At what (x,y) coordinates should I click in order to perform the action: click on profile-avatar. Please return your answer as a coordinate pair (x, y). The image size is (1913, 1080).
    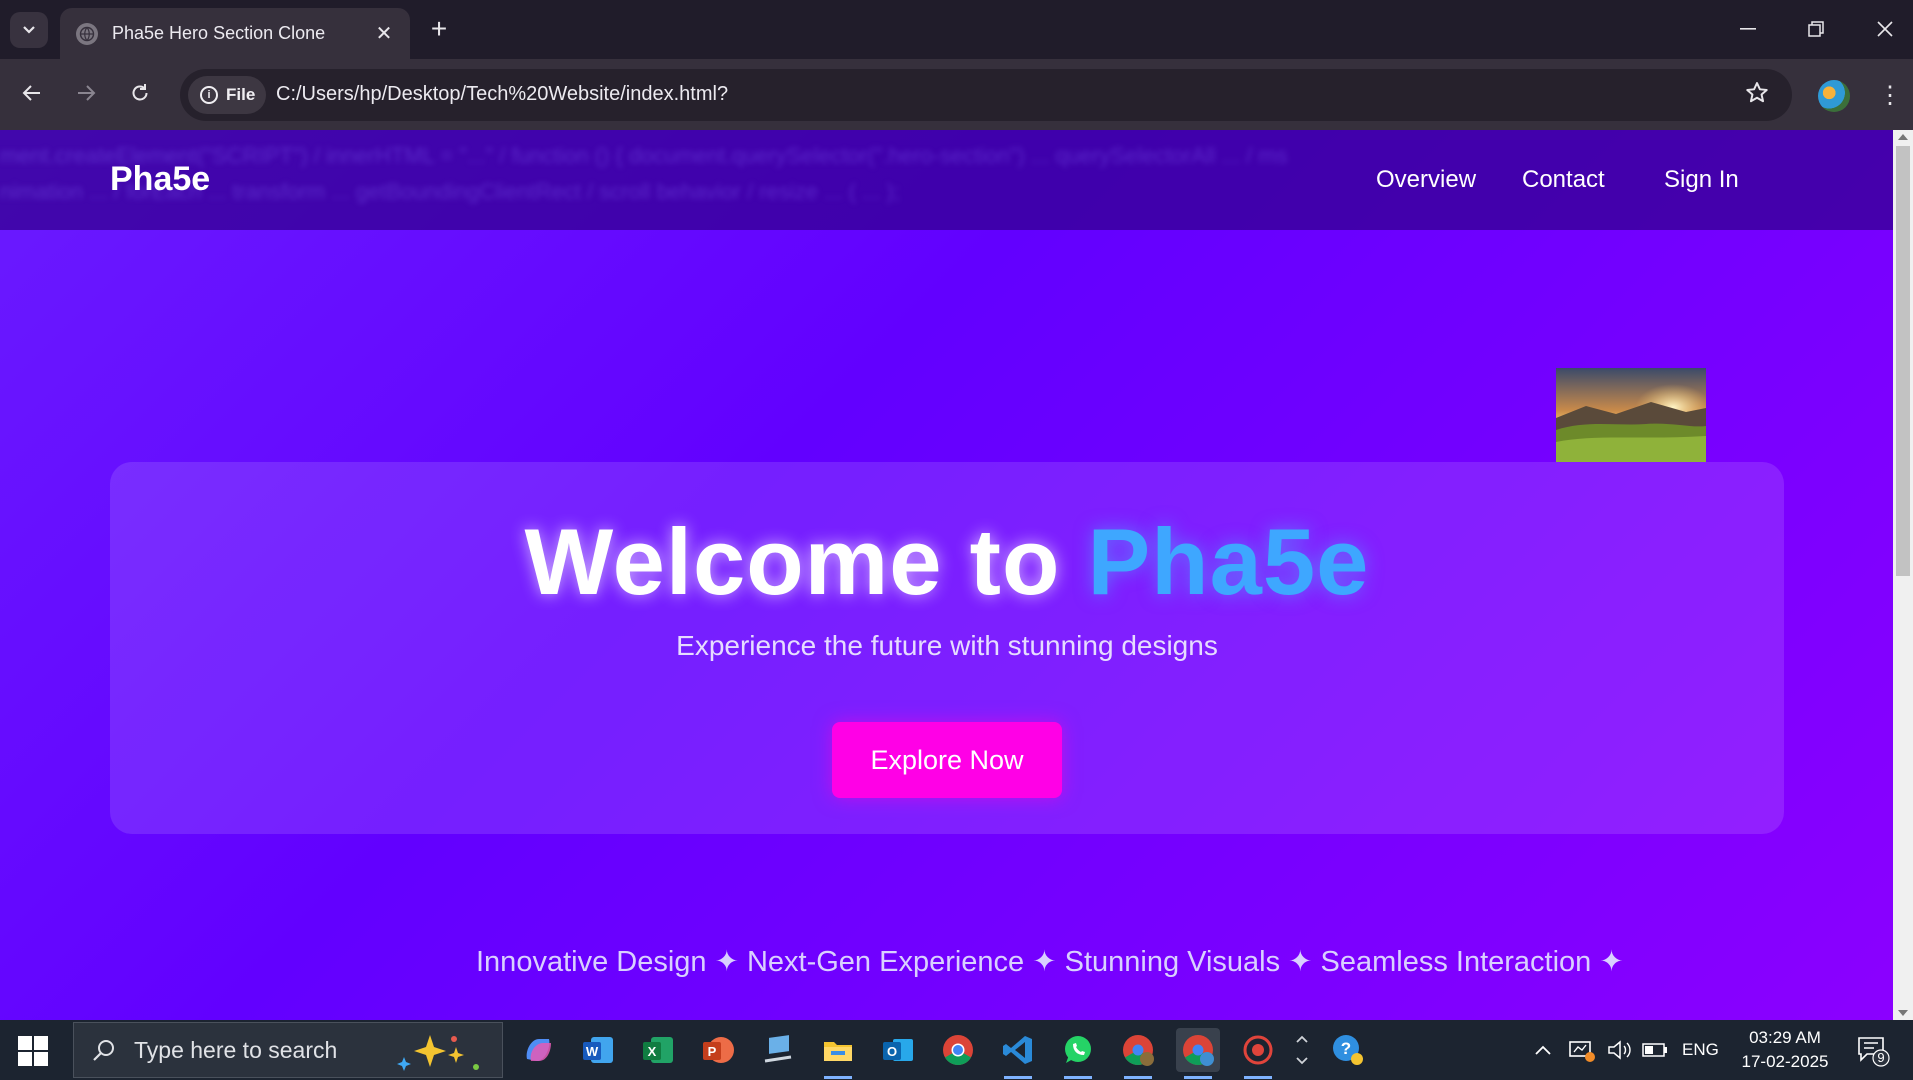
    Looking at the image, I should click on (1834, 96).